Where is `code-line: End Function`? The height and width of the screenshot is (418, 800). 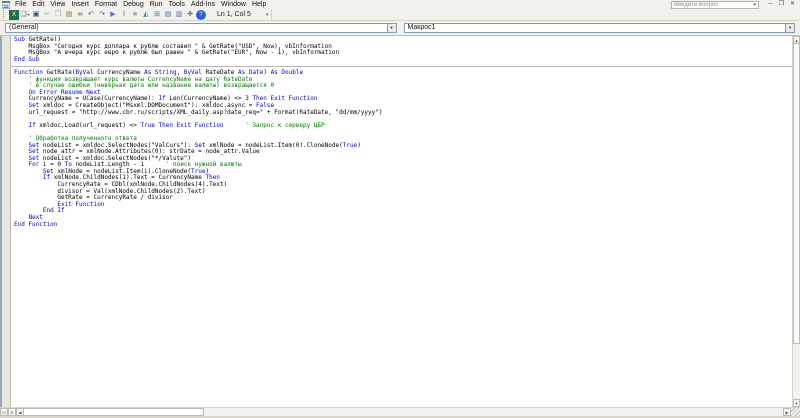 code-line: End Function is located at coordinates (403, 224).